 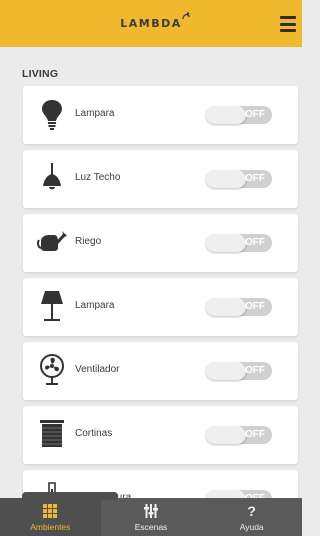 I want to click on ceiling-light-icon, so click(x=52, y=176).